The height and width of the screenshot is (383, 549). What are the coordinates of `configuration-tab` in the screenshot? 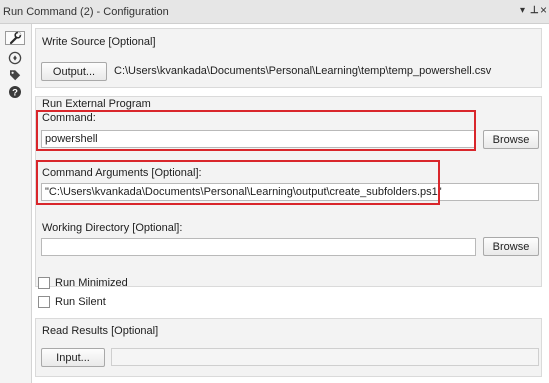 It's located at (15, 38).